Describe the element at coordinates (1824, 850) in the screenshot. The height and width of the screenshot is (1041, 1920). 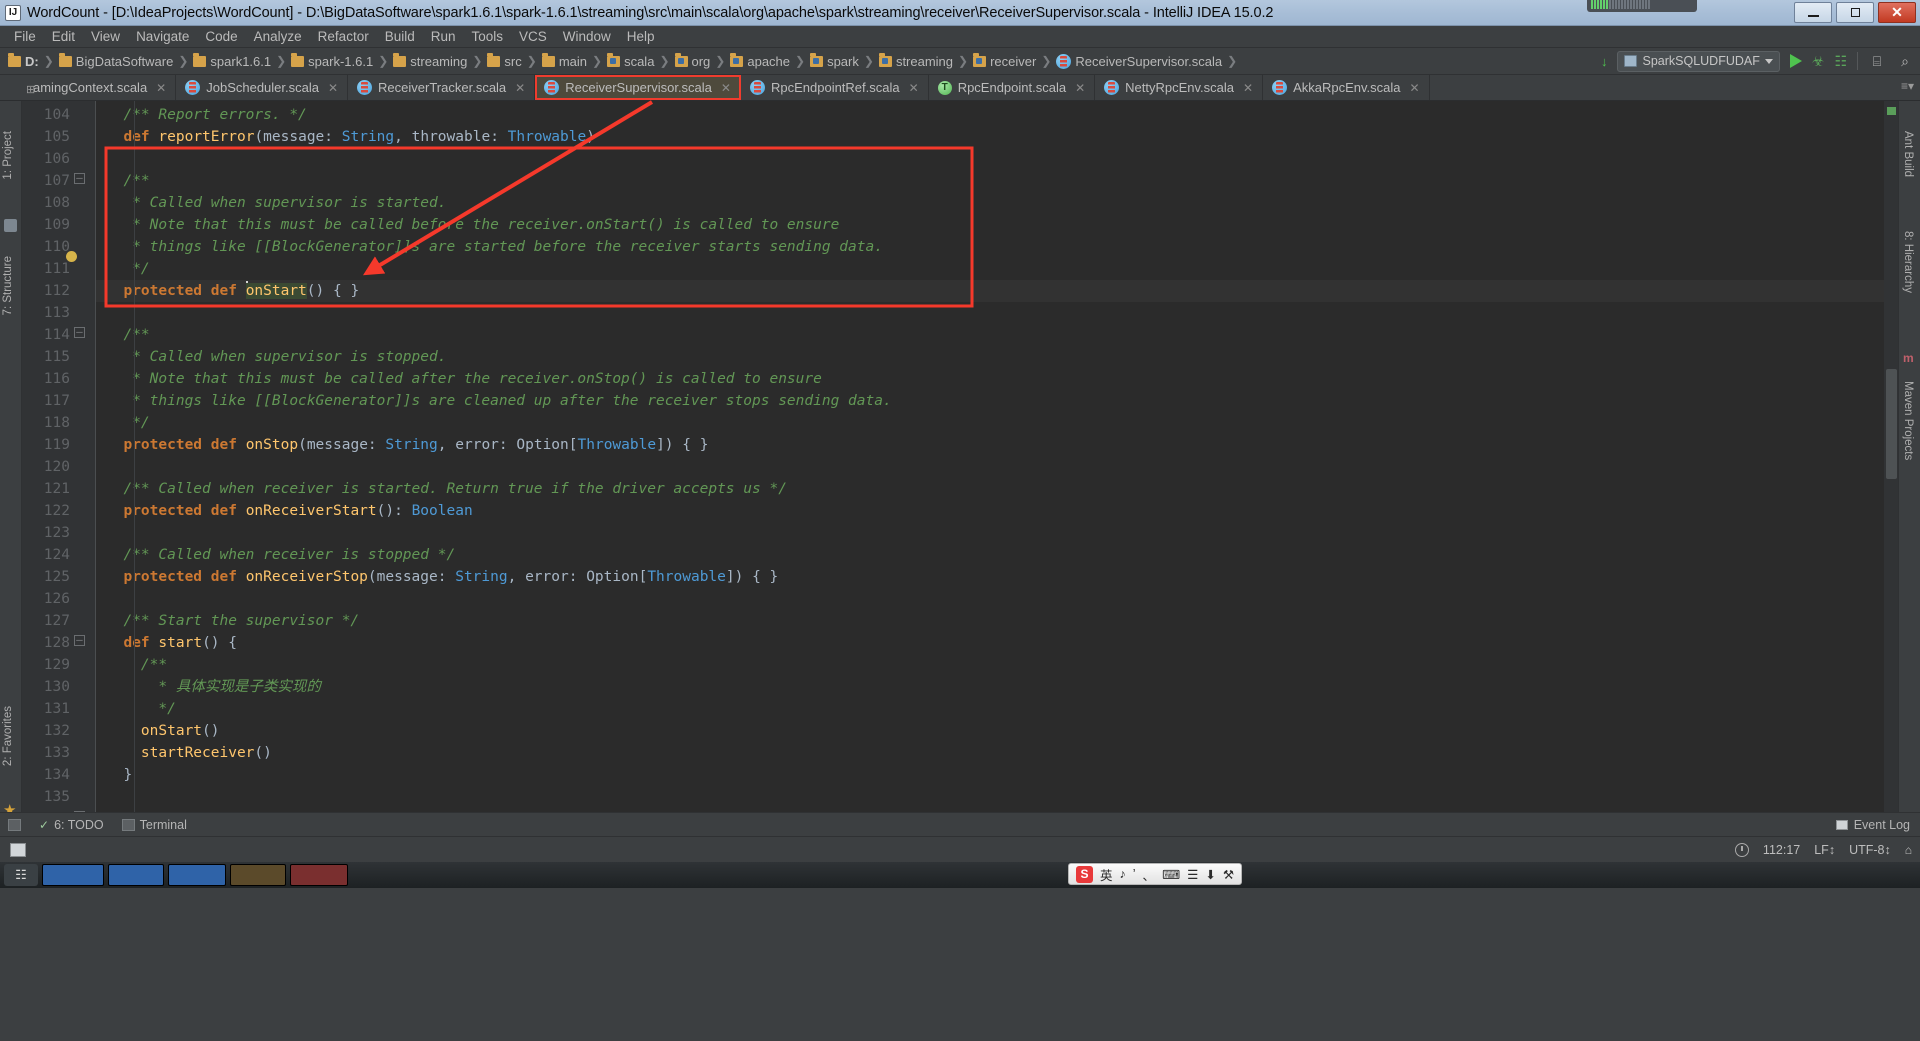
I see `line-separator: LF↕` at that location.